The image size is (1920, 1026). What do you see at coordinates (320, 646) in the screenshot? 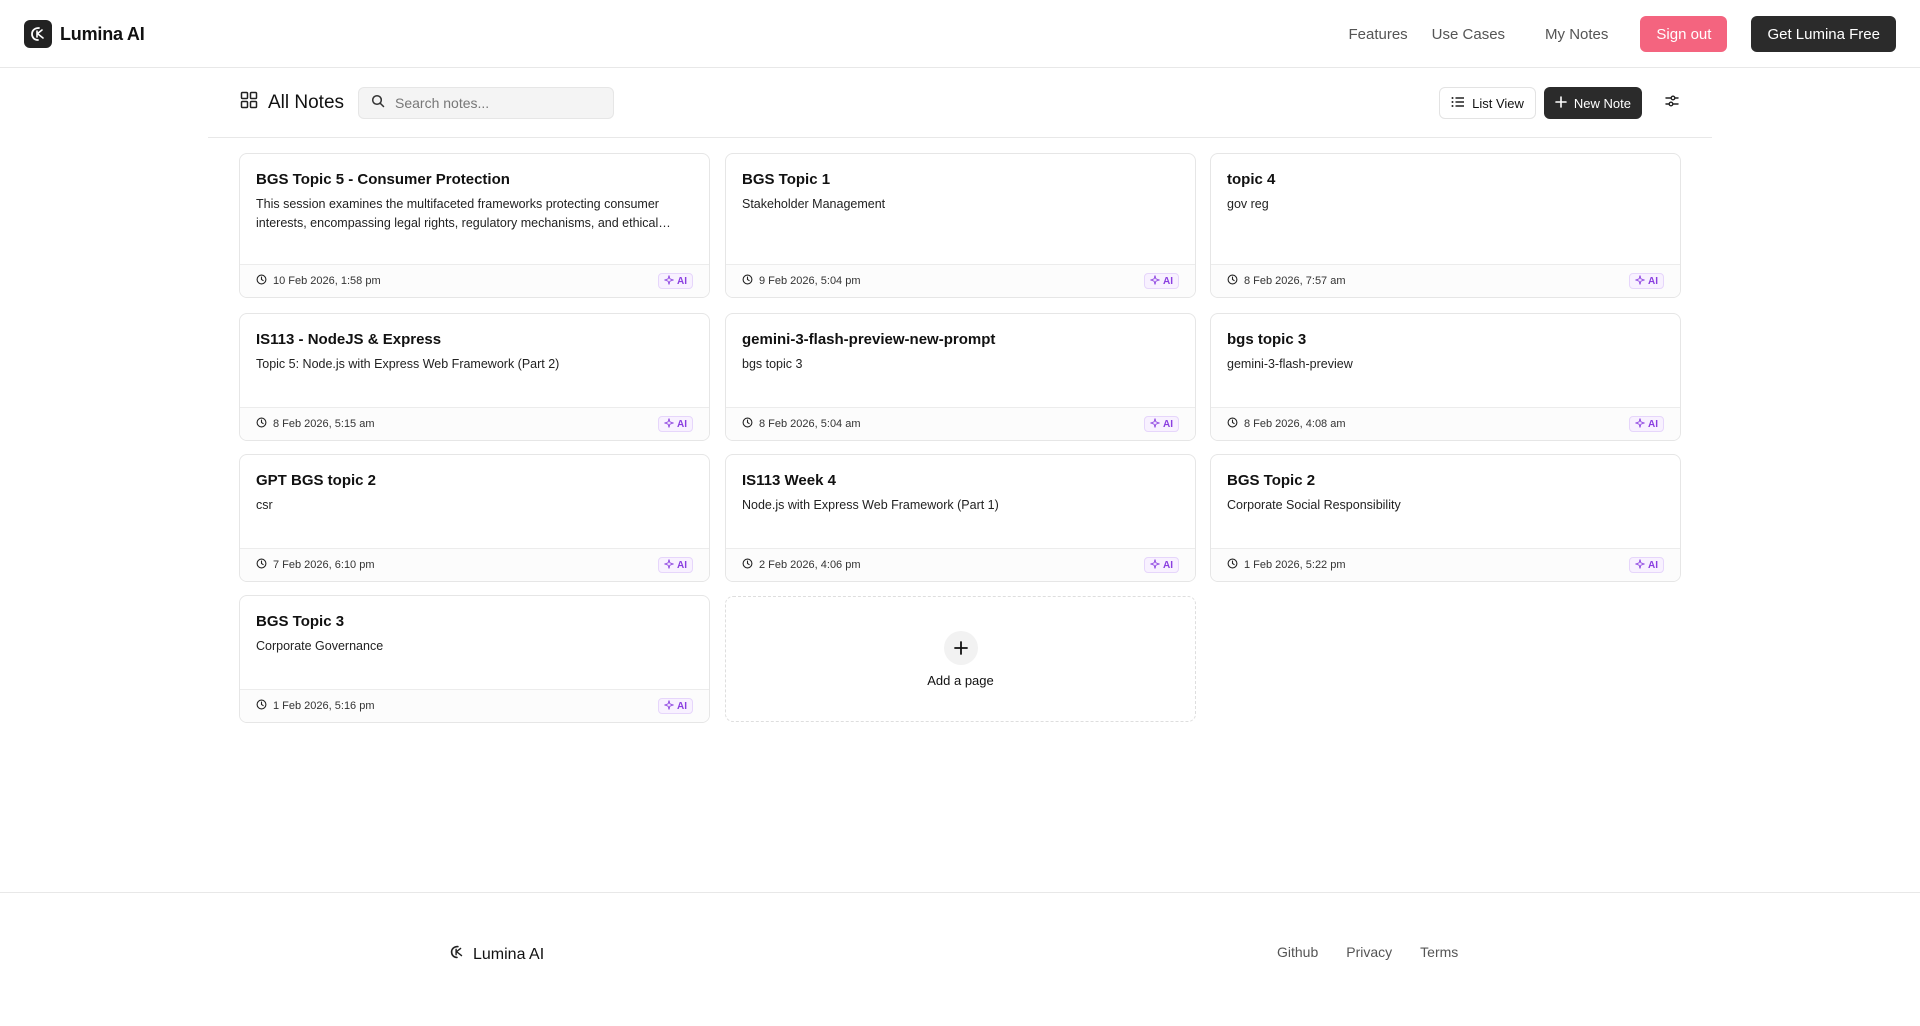
I see `note-description: Corporate Governance` at bounding box center [320, 646].